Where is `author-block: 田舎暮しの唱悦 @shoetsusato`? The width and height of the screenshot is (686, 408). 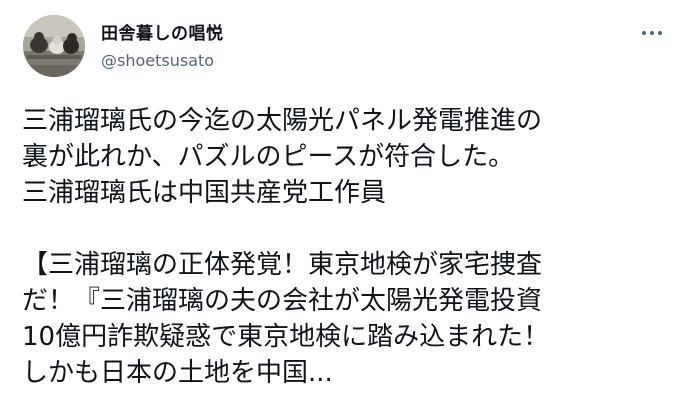
author-block: 田舎暮しの唱悦 @shoetsusato is located at coordinates (162, 47).